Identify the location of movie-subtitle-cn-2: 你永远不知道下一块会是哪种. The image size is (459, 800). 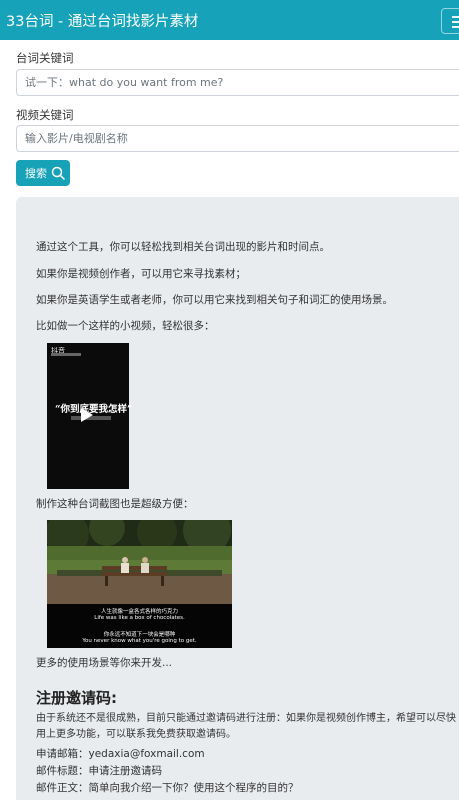
(139, 635).